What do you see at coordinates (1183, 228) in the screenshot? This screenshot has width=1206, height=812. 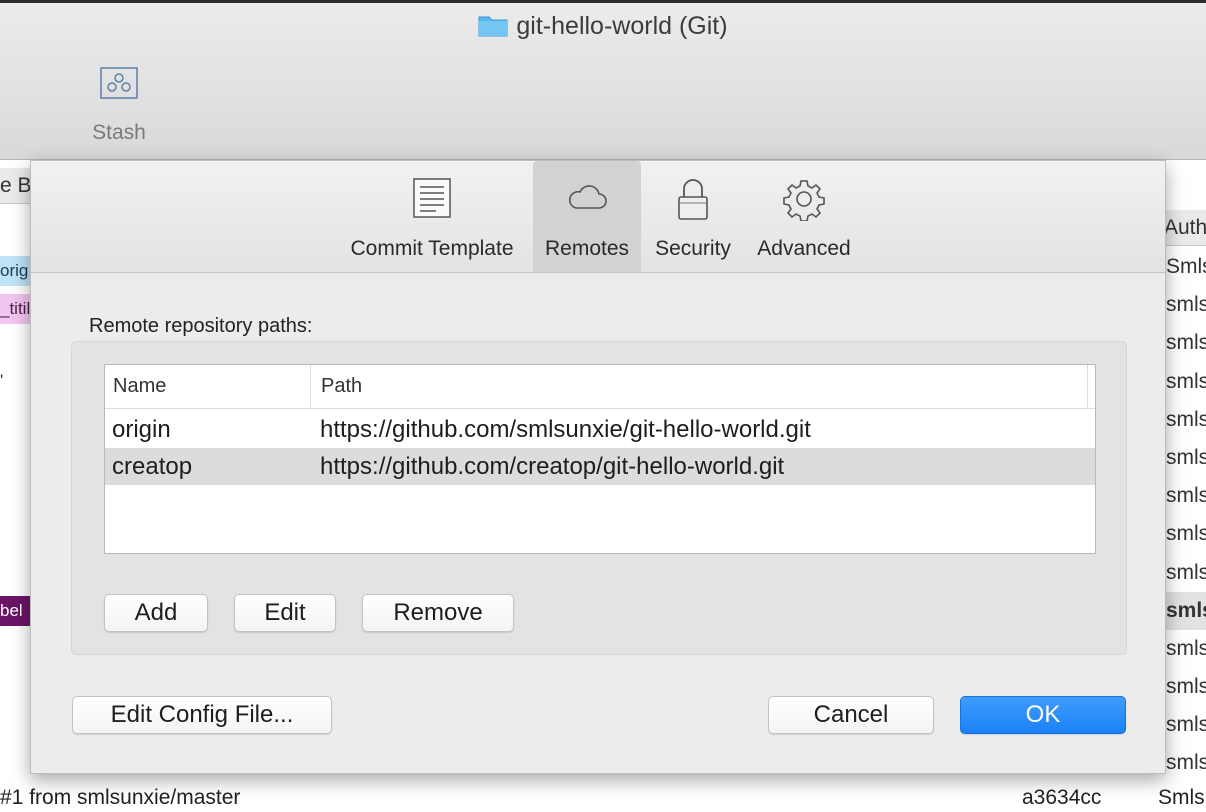 I see `author-column-header: Auth` at bounding box center [1183, 228].